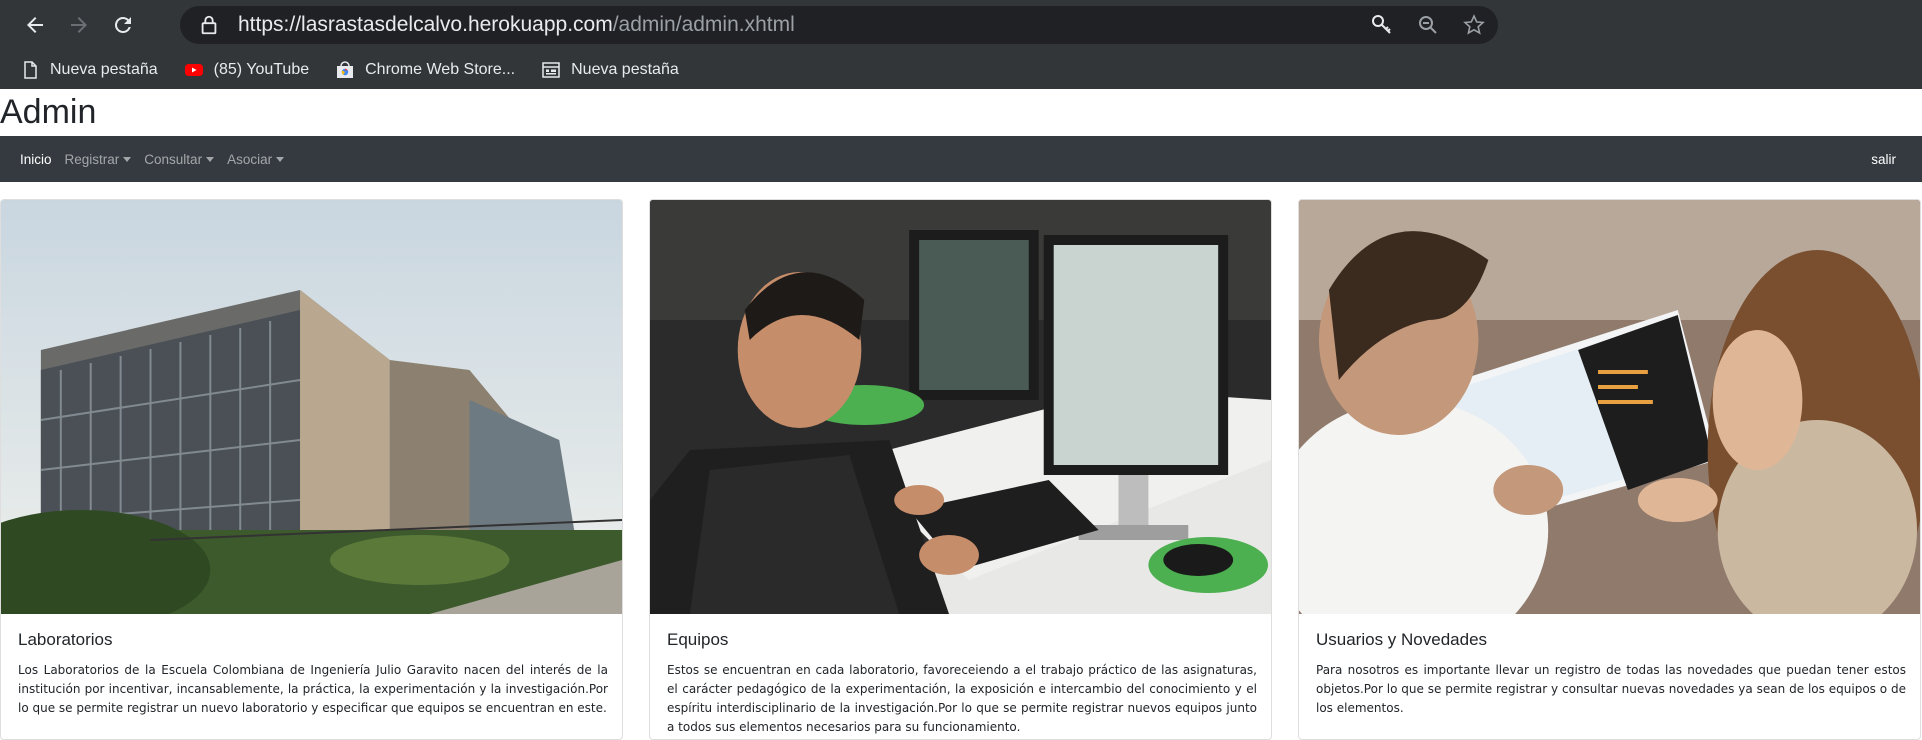 Image resolution: width=1922 pixels, height=740 pixels. I want to click on back-button, so click(35, 25).